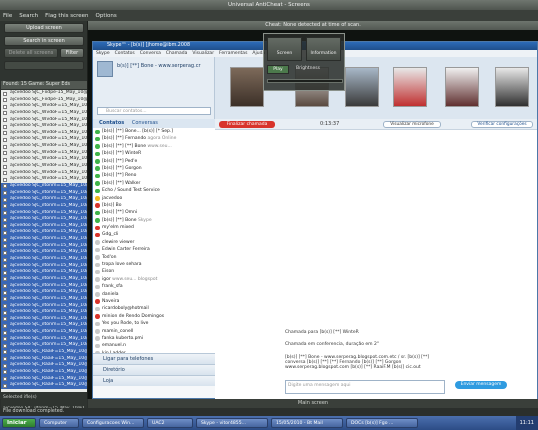 The height and width of the screenshot is (430, 538). I want to click on nav-shop: Loja, so click(154, 380).